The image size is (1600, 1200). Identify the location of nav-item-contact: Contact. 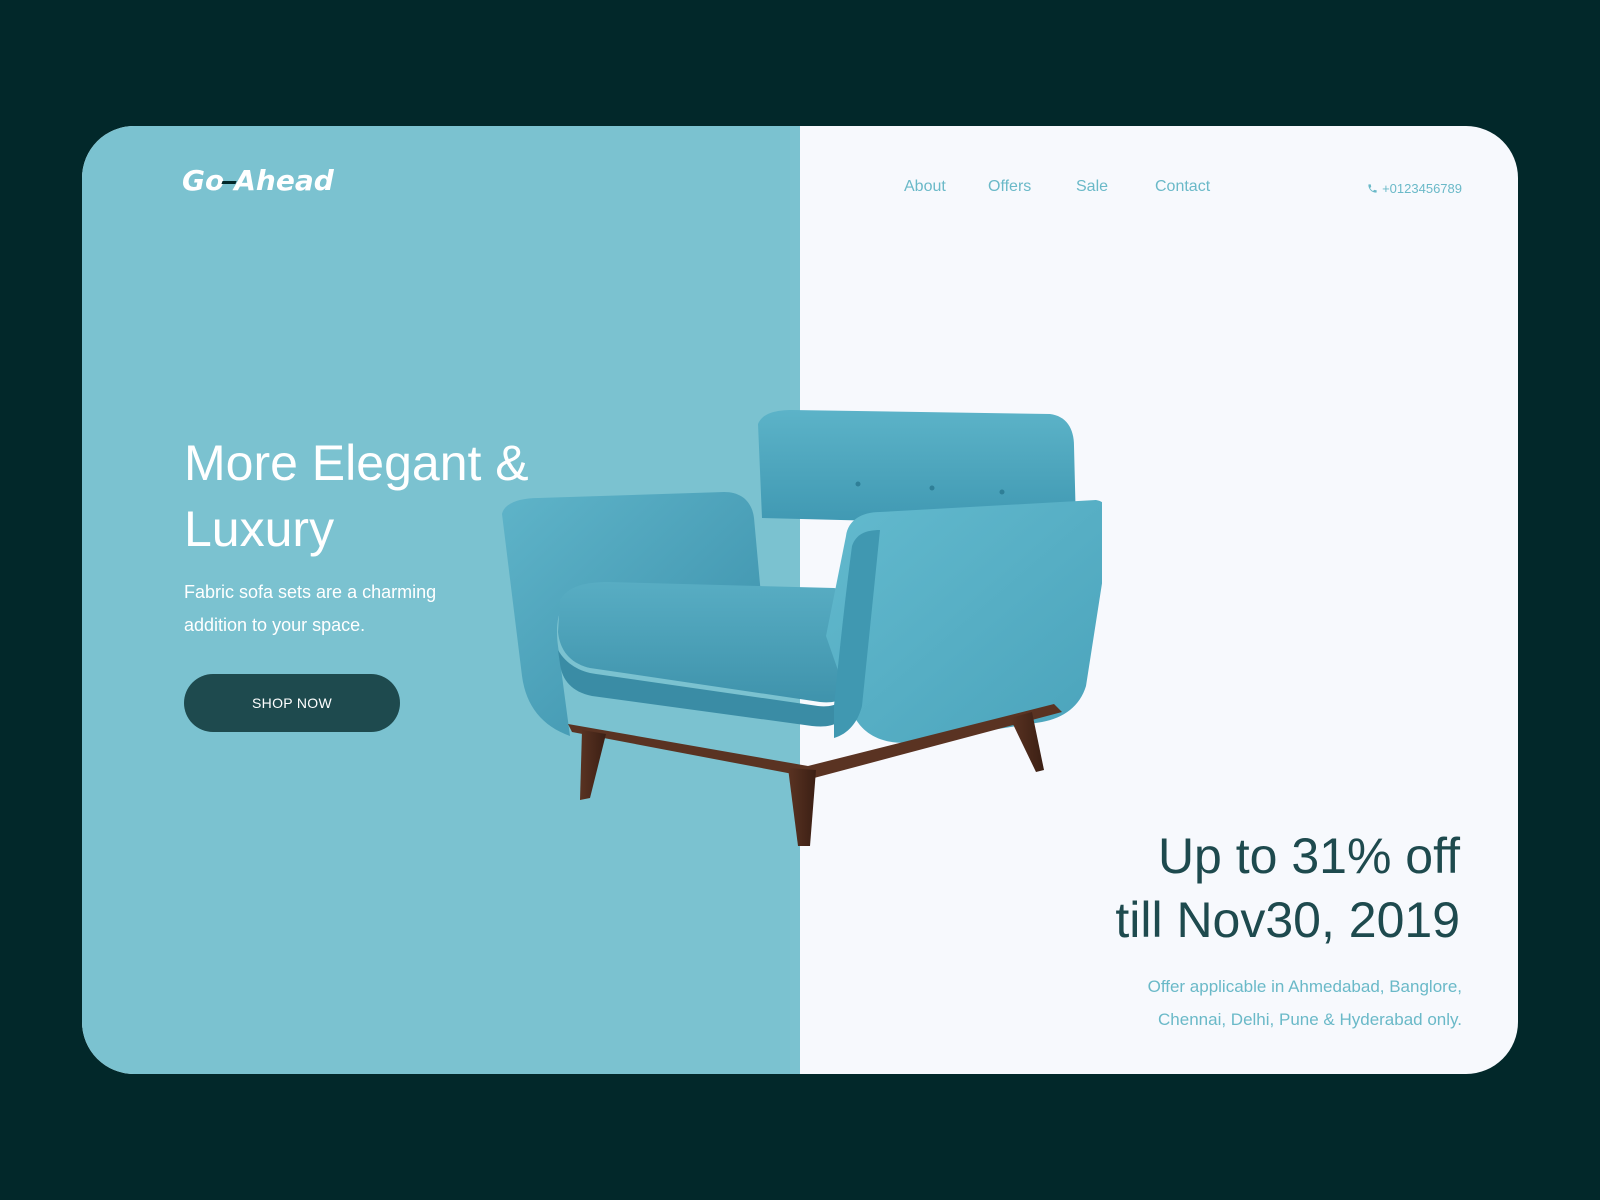
(1182, 187).